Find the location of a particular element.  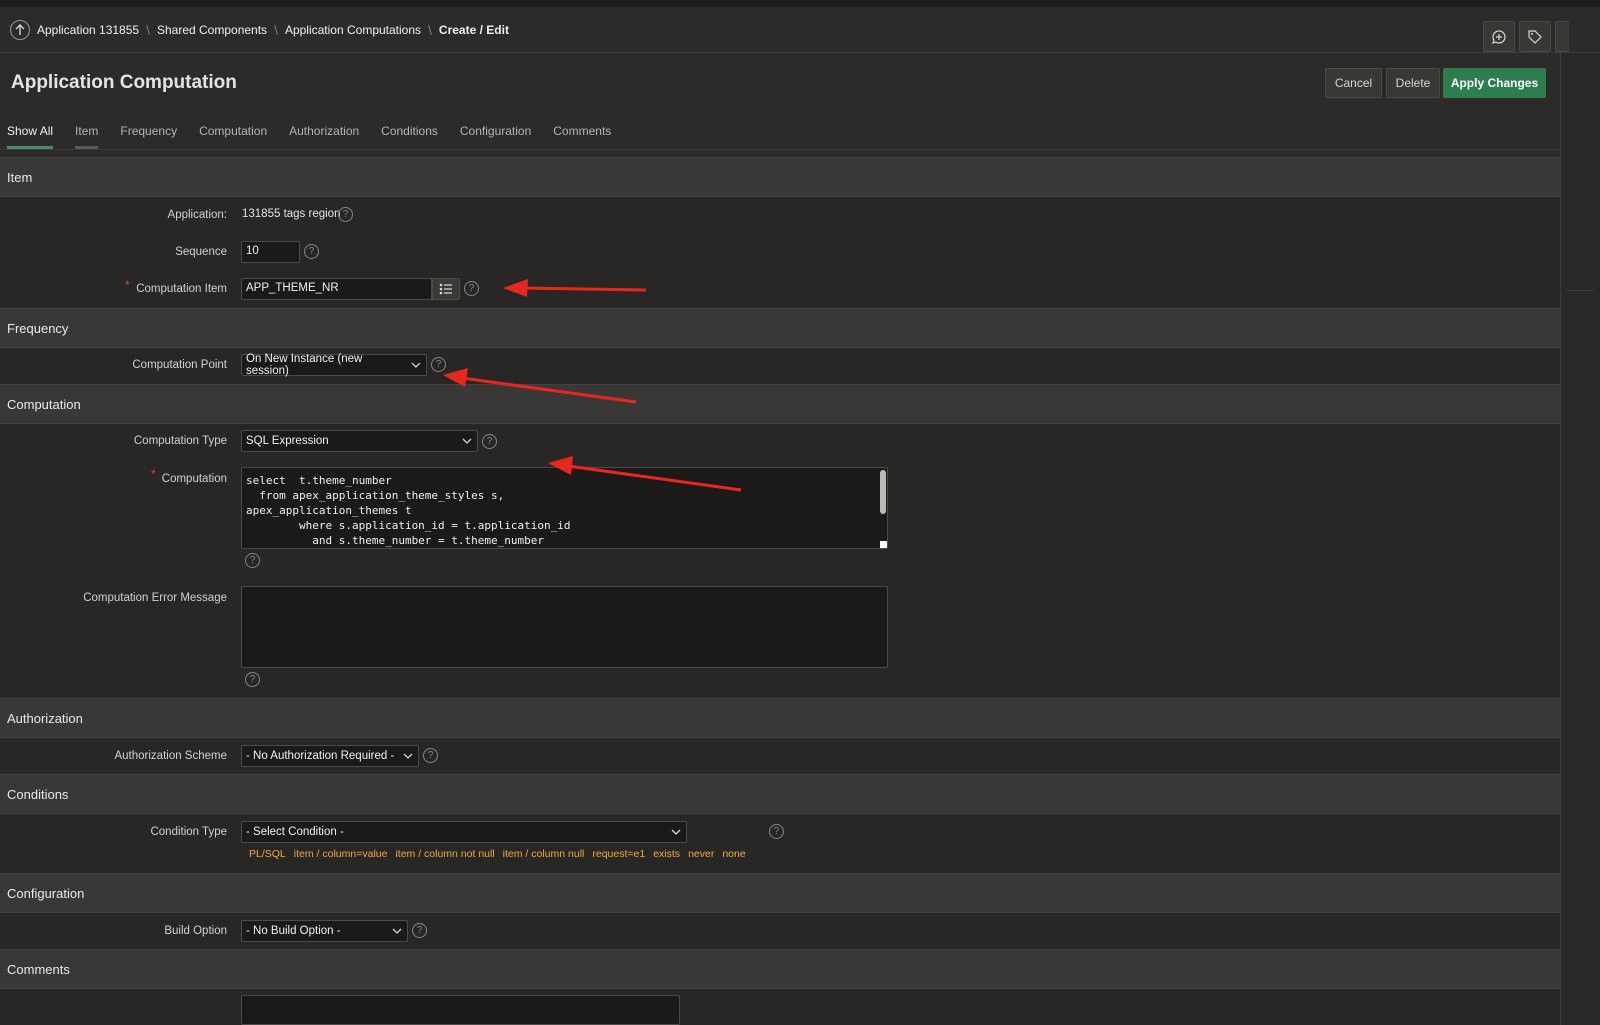

annotation-arrows is located at coordinates (592, 385).